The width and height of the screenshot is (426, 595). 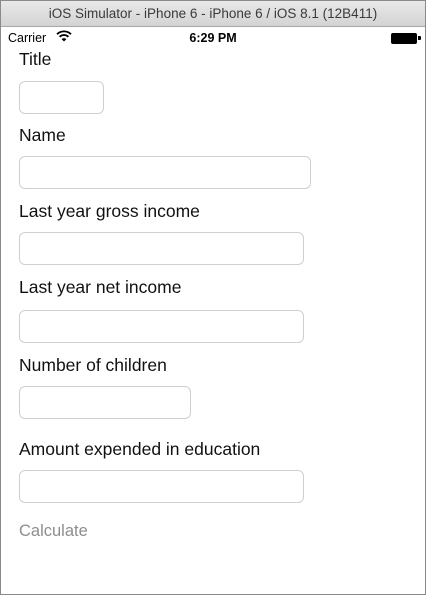 What do you see at coordinates (53, 531) in the screenshot?
I see `calculate-button: Calculate` at bounding box center [53, 531].